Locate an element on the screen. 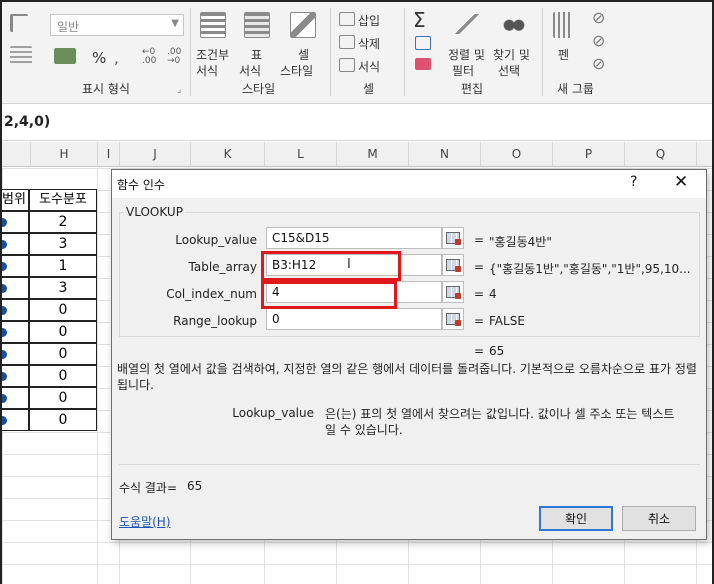 The height and width of the screenshot is (584, 714). formula-bar: 2,4,0) is located at coordinates (357, 123).